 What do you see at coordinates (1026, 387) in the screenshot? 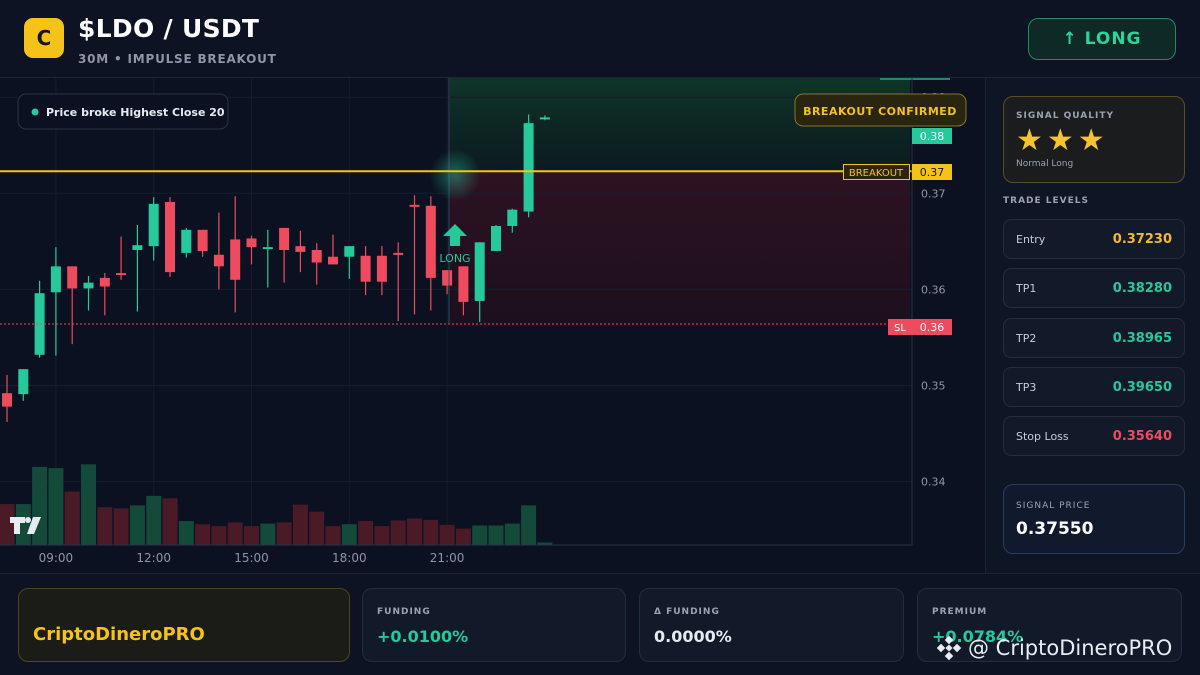
I see `trade-level-label: TP3` at bounding box center [1026, 387].